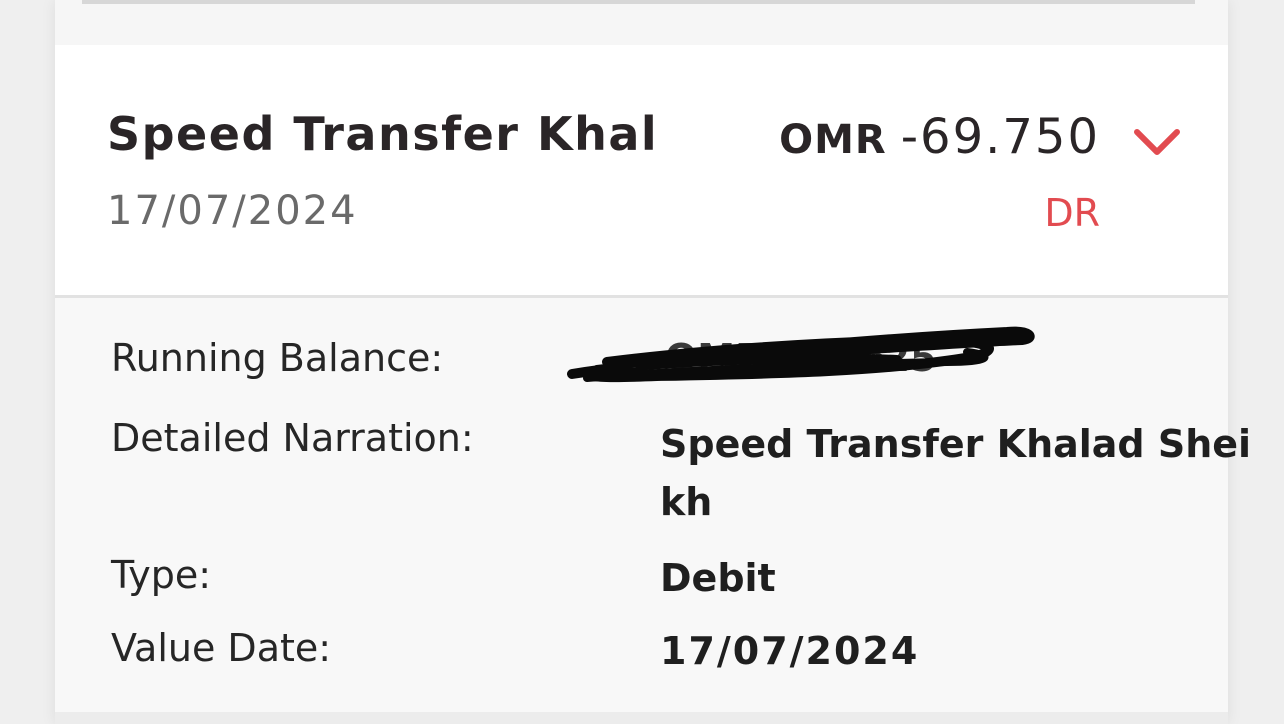 This screenshot has height=724, width=1284. Describe the element at coordinates (277, 358) in the screenshot. I see `running-balance-label: Running Balance:` at that location.